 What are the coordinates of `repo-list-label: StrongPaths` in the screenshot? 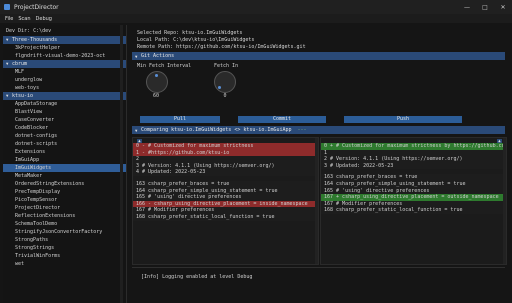 It's located at (32, 240).